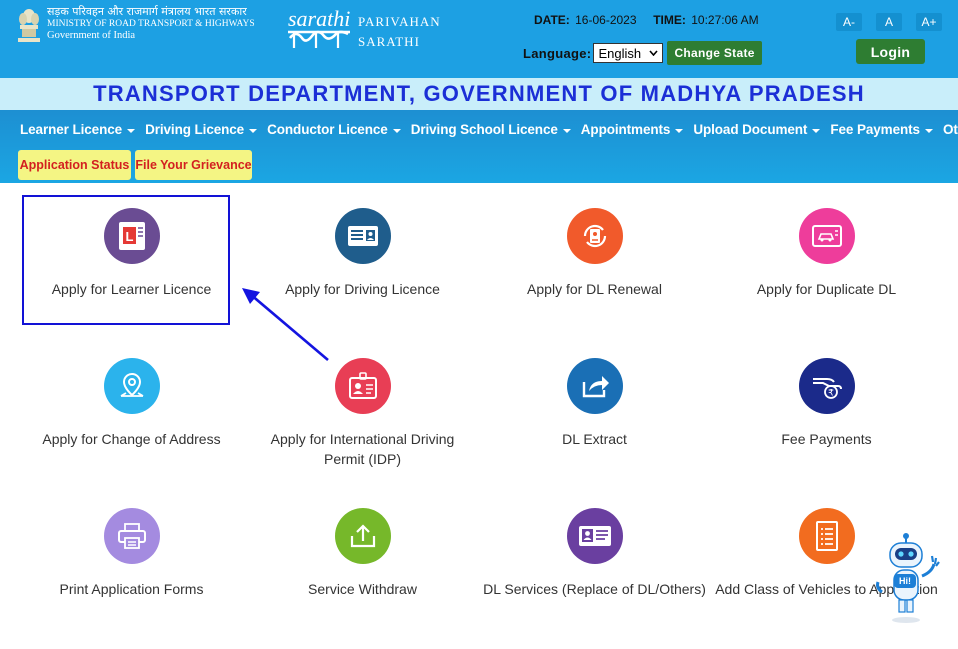  What do you see at coordinates (193, 165) in the screenshot?
I see `file-grievance-button: File Your Grievance` at bounding box center [193, 165].